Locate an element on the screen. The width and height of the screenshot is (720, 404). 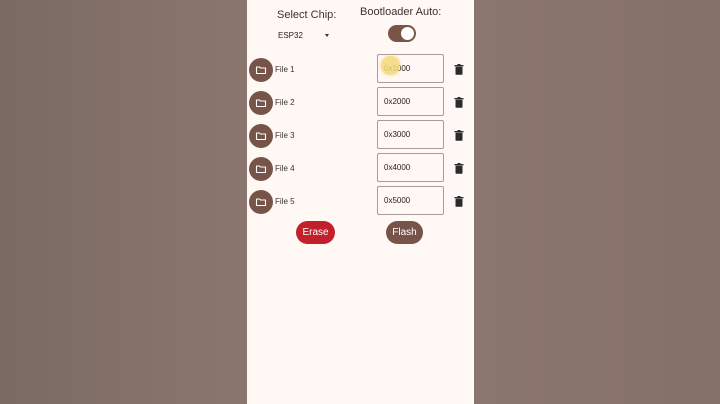
chip-select-value: ESP32 is located at coordinates (290, 35).